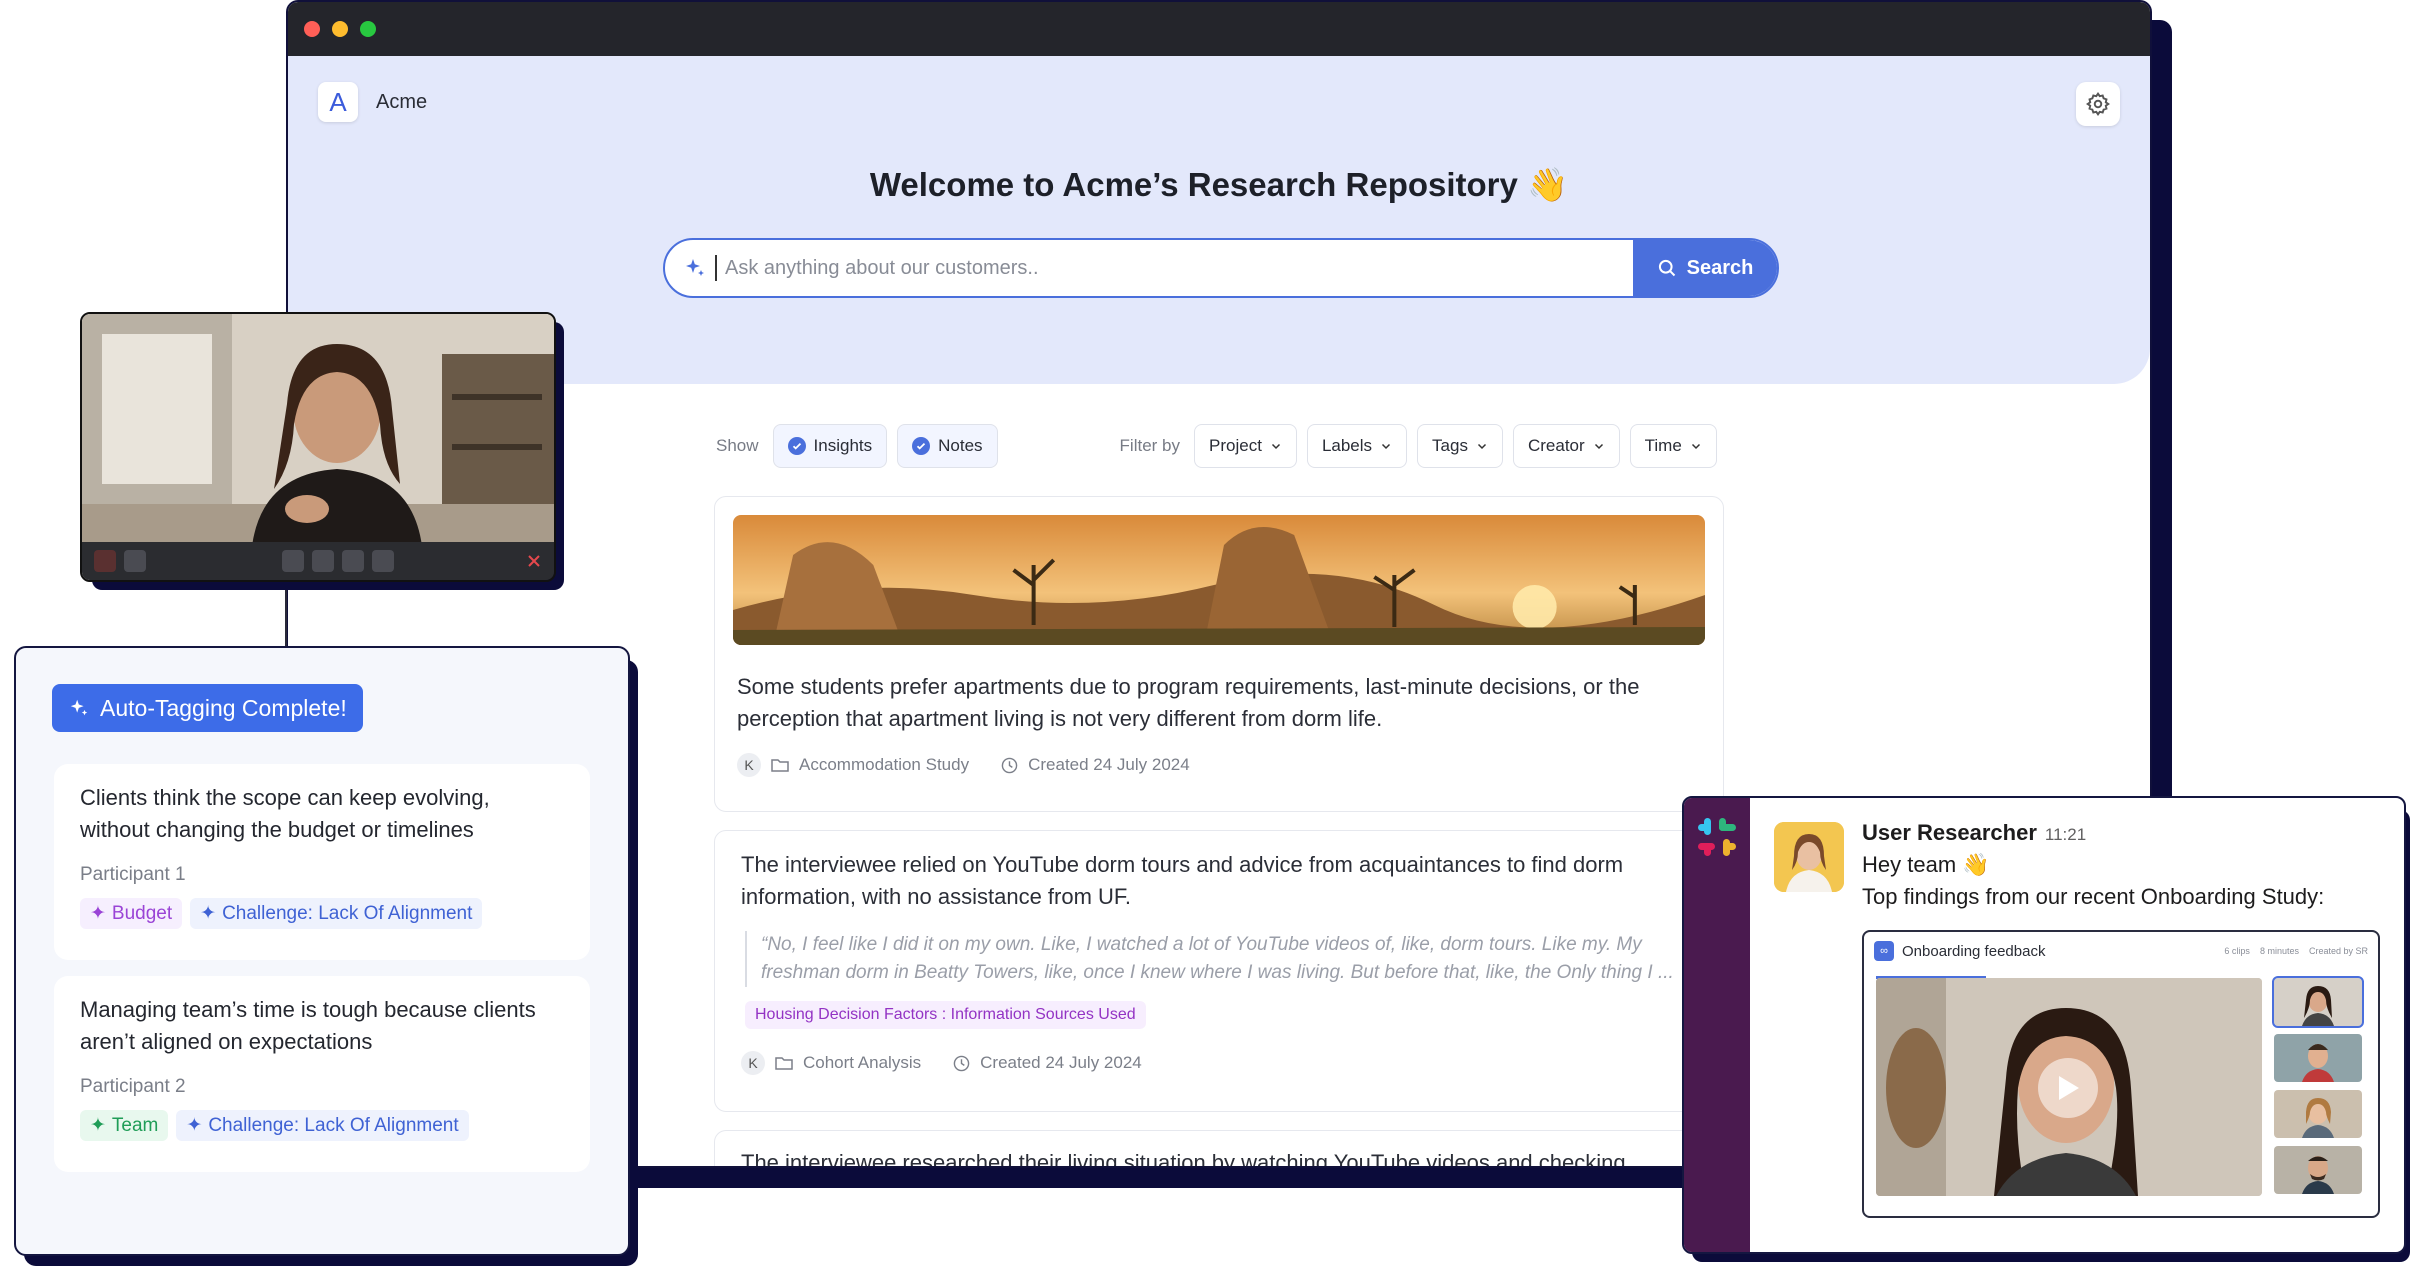 The image size is (2414, 1276). Describe the element at coordinates (534, 561) in the screenshot. I see `end-call-icon` at that location.